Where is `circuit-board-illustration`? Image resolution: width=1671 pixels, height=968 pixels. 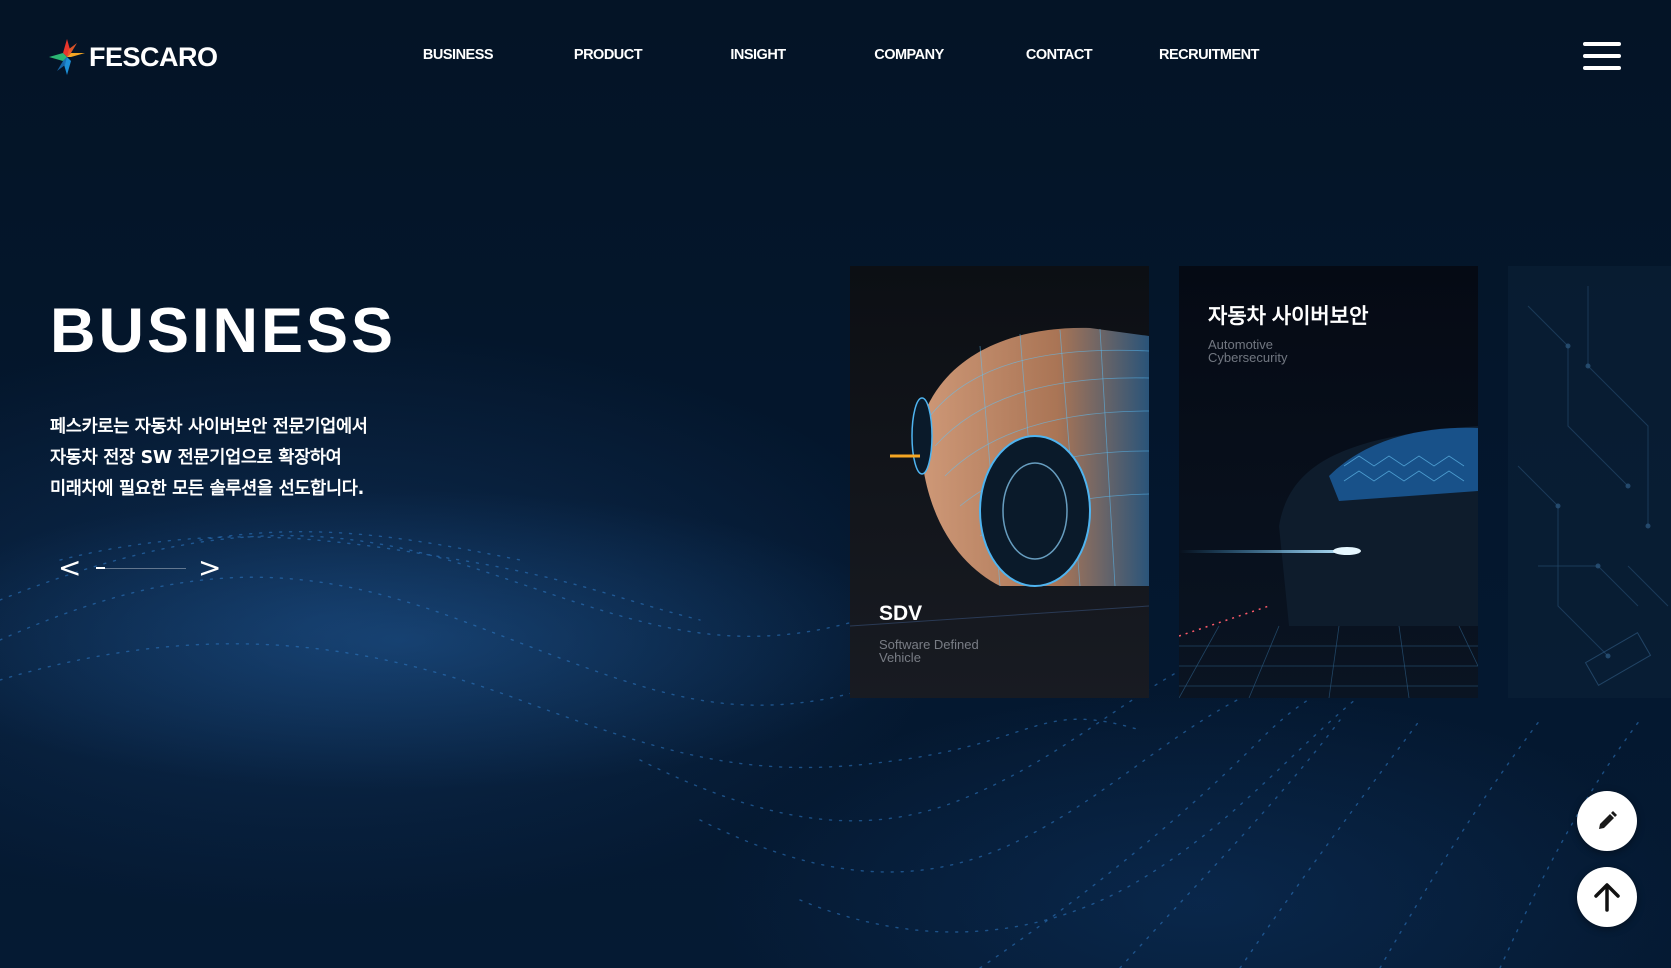 circuit-board-illustration is located at coordinates (1589, 482).